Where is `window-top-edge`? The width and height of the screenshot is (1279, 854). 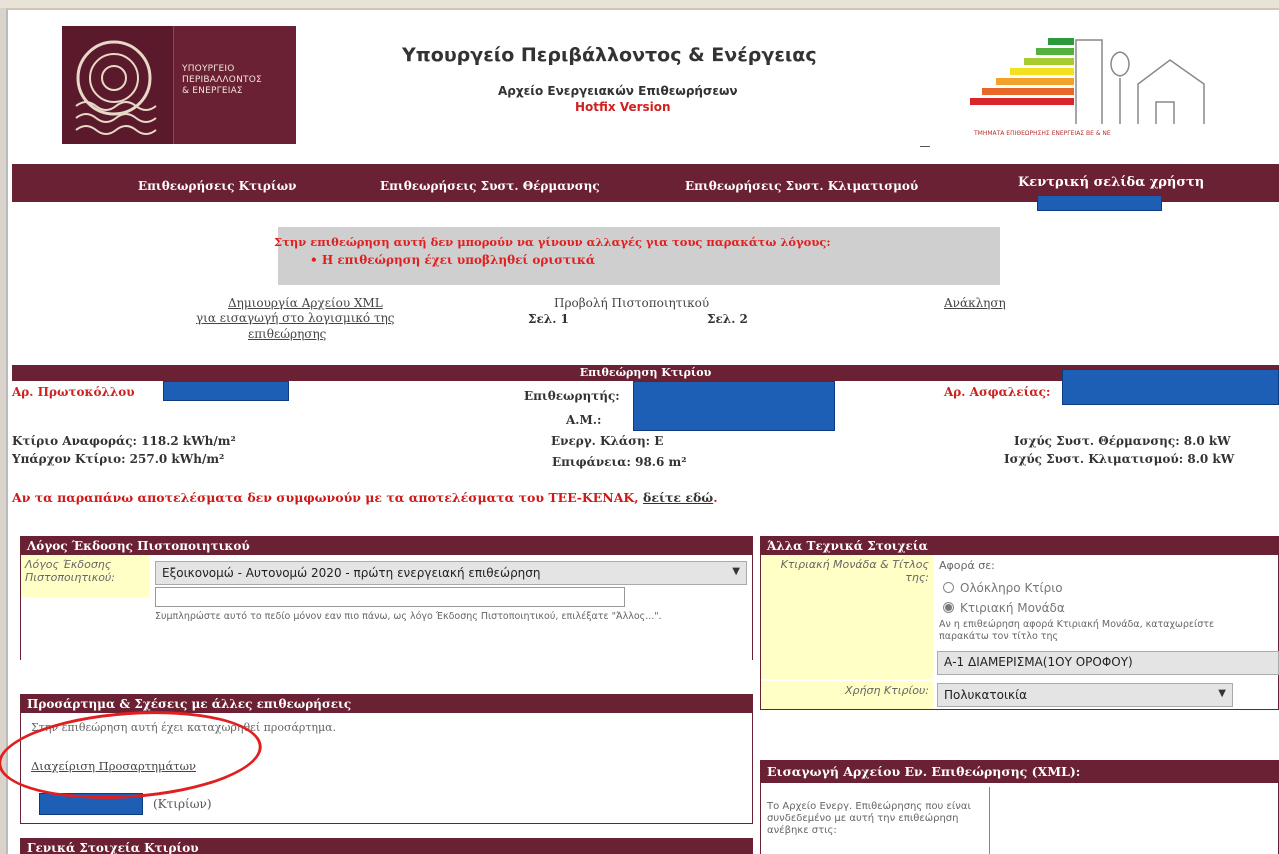
window-top-edge is located at coordinates (639, 4).